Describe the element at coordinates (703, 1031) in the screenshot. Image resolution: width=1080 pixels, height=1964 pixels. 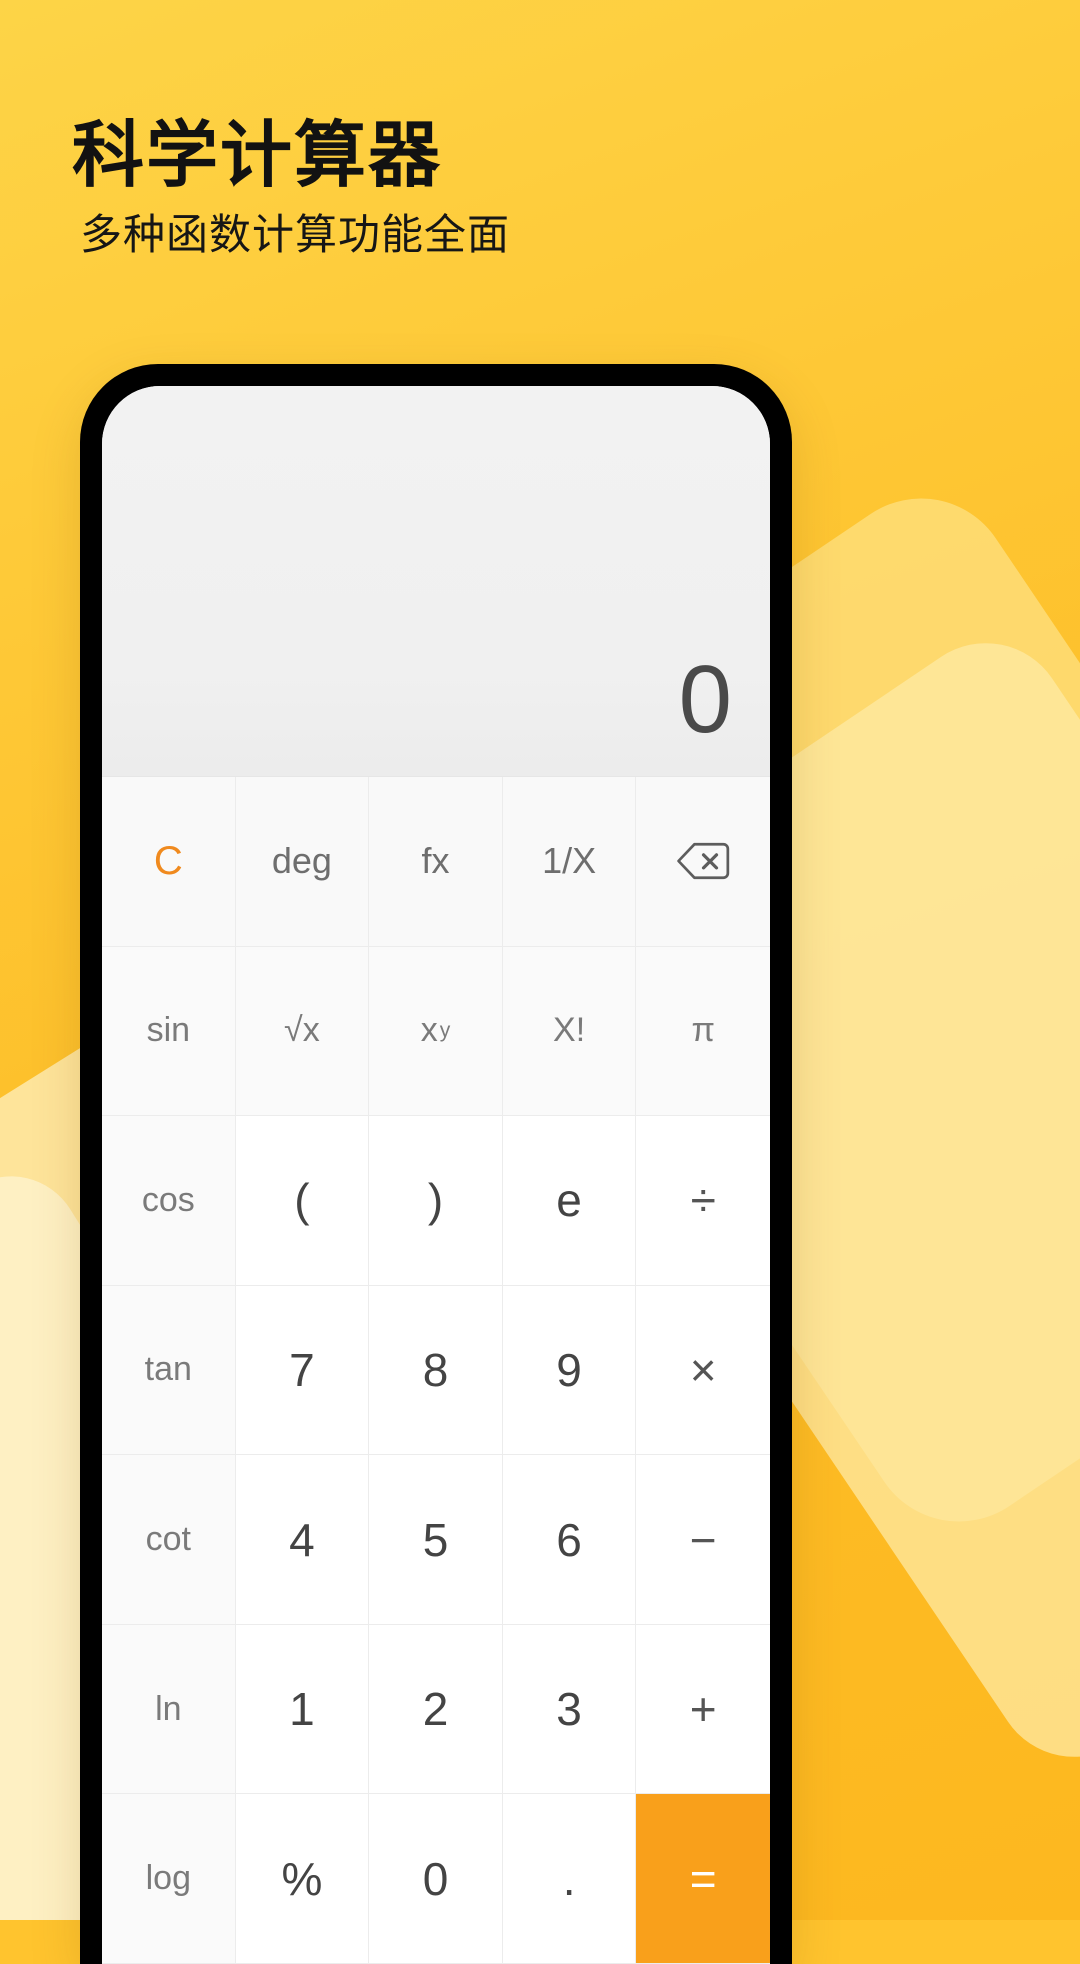
I see `key-pi: π` at that location.